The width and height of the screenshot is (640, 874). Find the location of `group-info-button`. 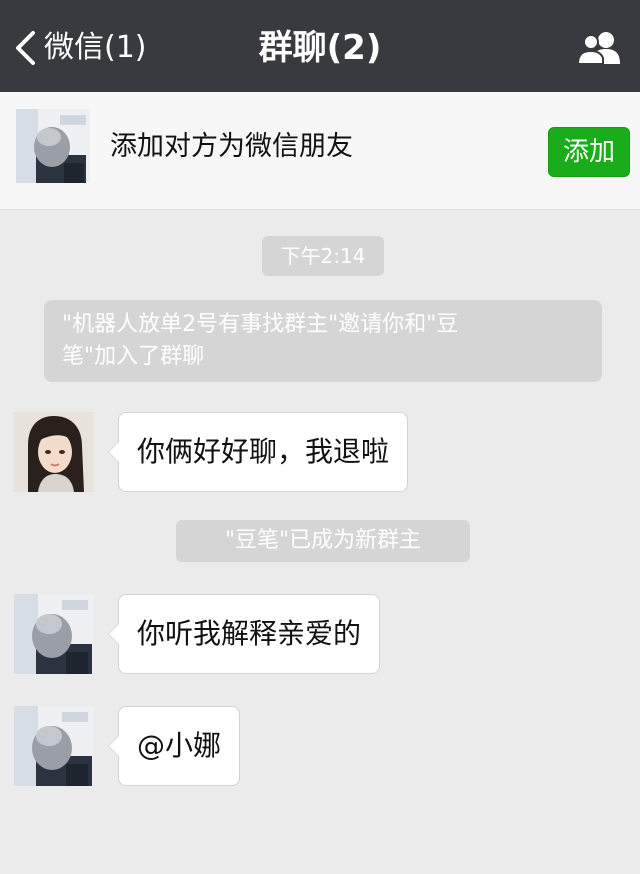

group-info-button is located at coordinates (600, 48).